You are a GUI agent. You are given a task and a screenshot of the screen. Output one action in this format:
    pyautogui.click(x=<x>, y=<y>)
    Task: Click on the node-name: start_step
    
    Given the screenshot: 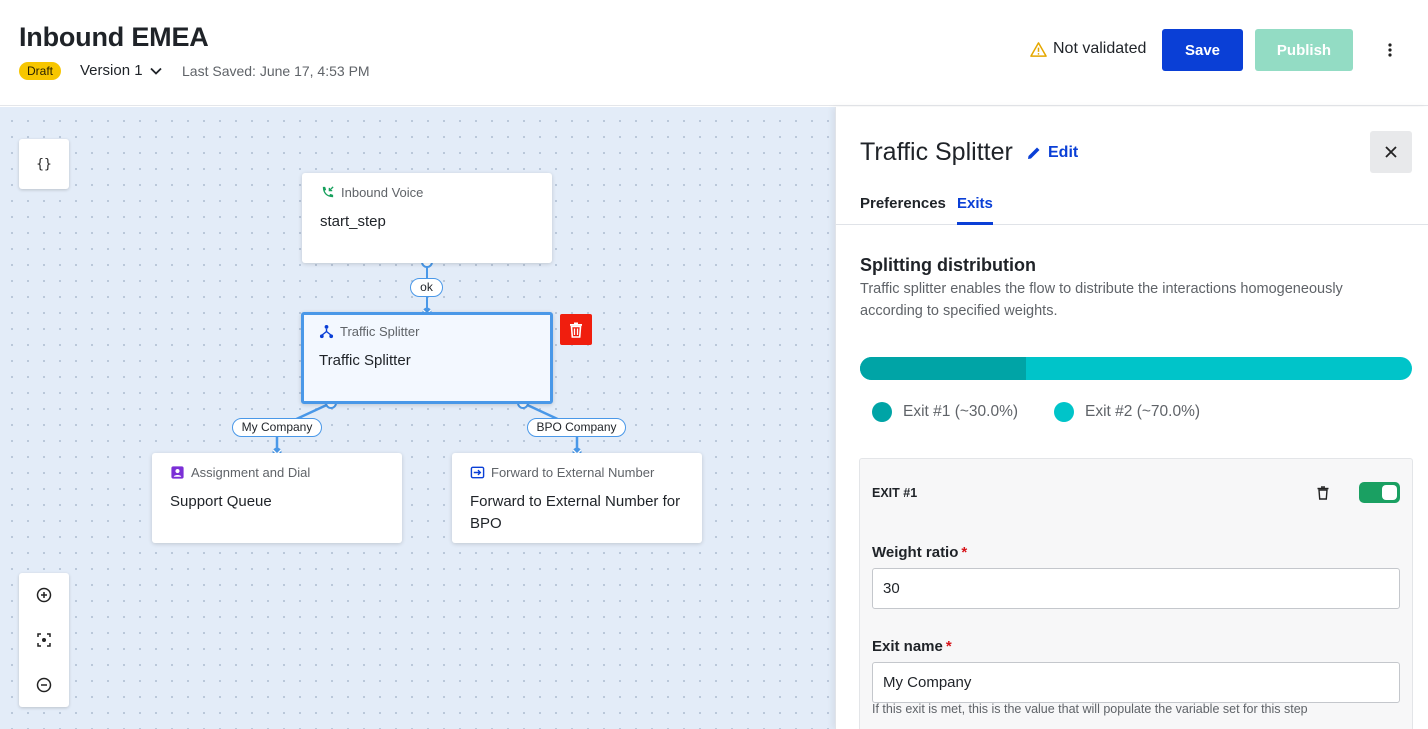 What is the action you would take?
    pyautogui.click(x=353, y=221)
    